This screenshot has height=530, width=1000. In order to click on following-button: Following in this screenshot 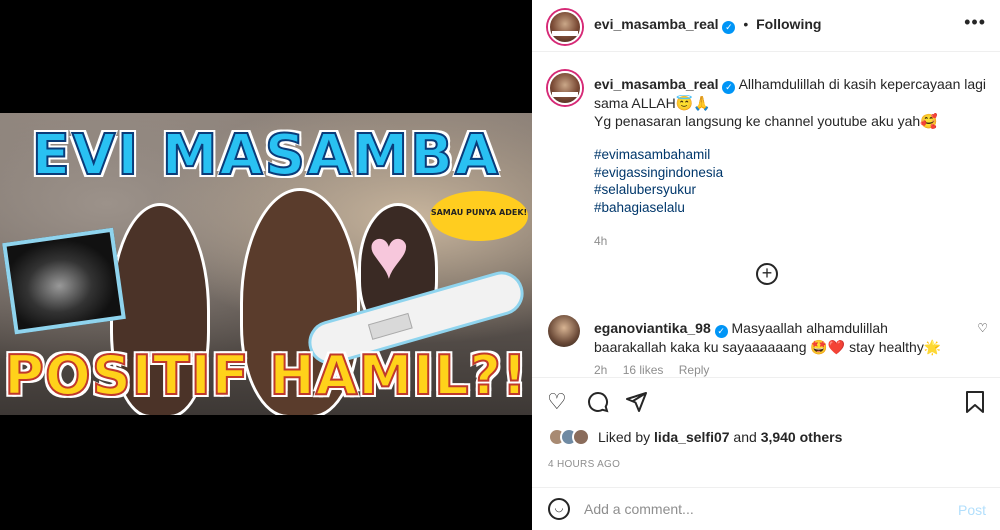, I will do `click(788, 24)`.